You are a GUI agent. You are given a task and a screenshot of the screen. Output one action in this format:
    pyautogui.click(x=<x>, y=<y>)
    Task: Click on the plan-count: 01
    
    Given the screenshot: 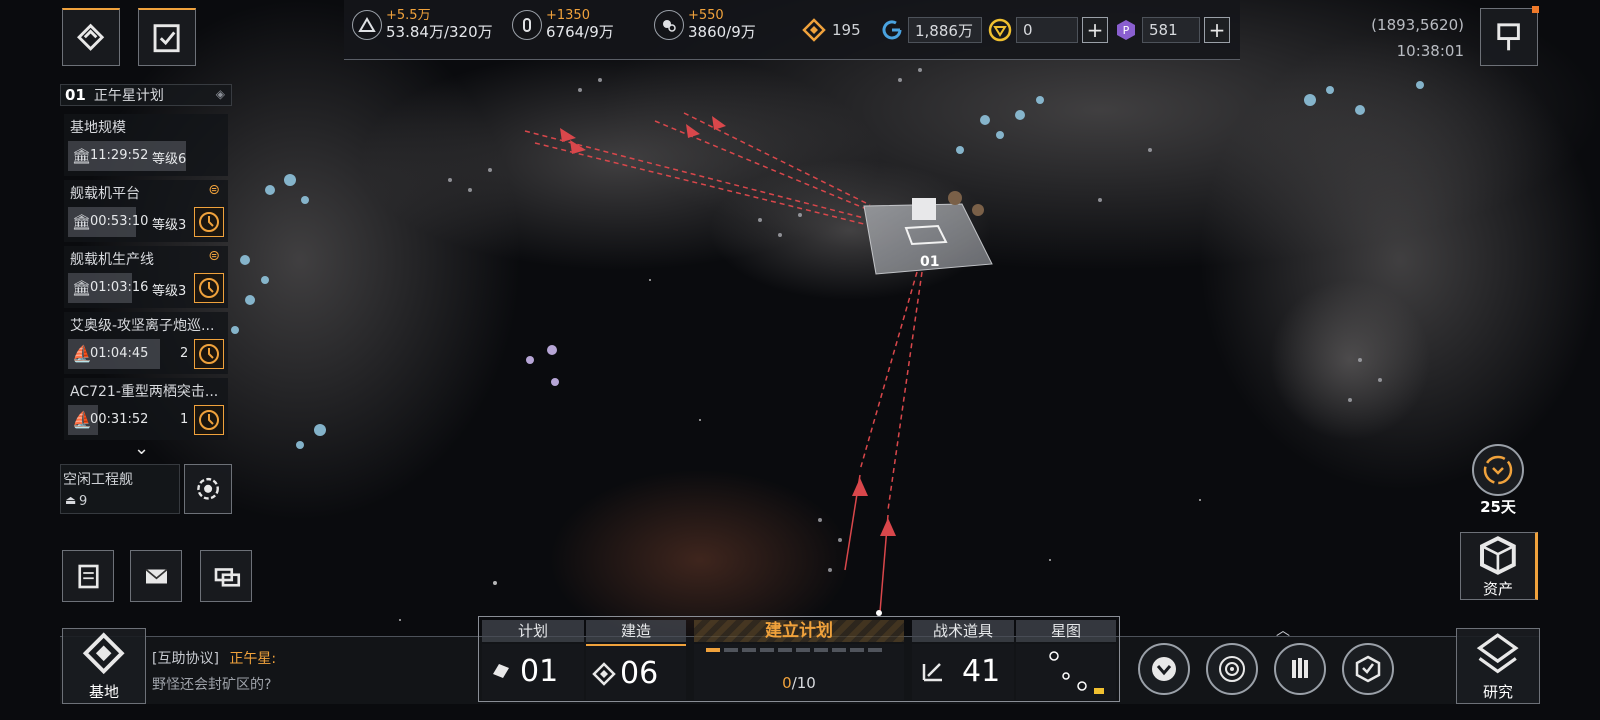 What is the action you would take?
    pyautogui.click(x=539, y=671)
    